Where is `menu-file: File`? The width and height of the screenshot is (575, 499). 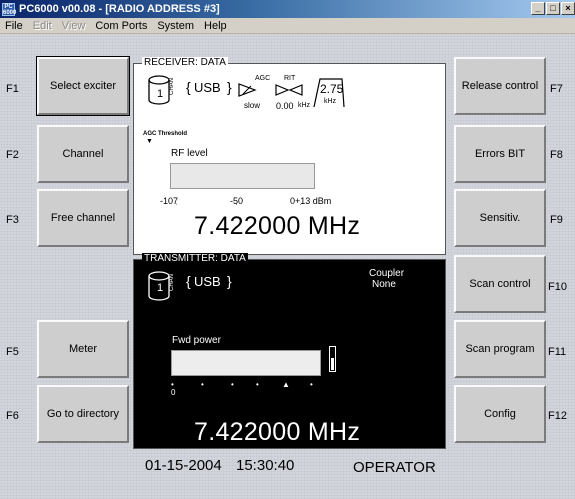
menu-file: File is located at coordinates (14, 26).